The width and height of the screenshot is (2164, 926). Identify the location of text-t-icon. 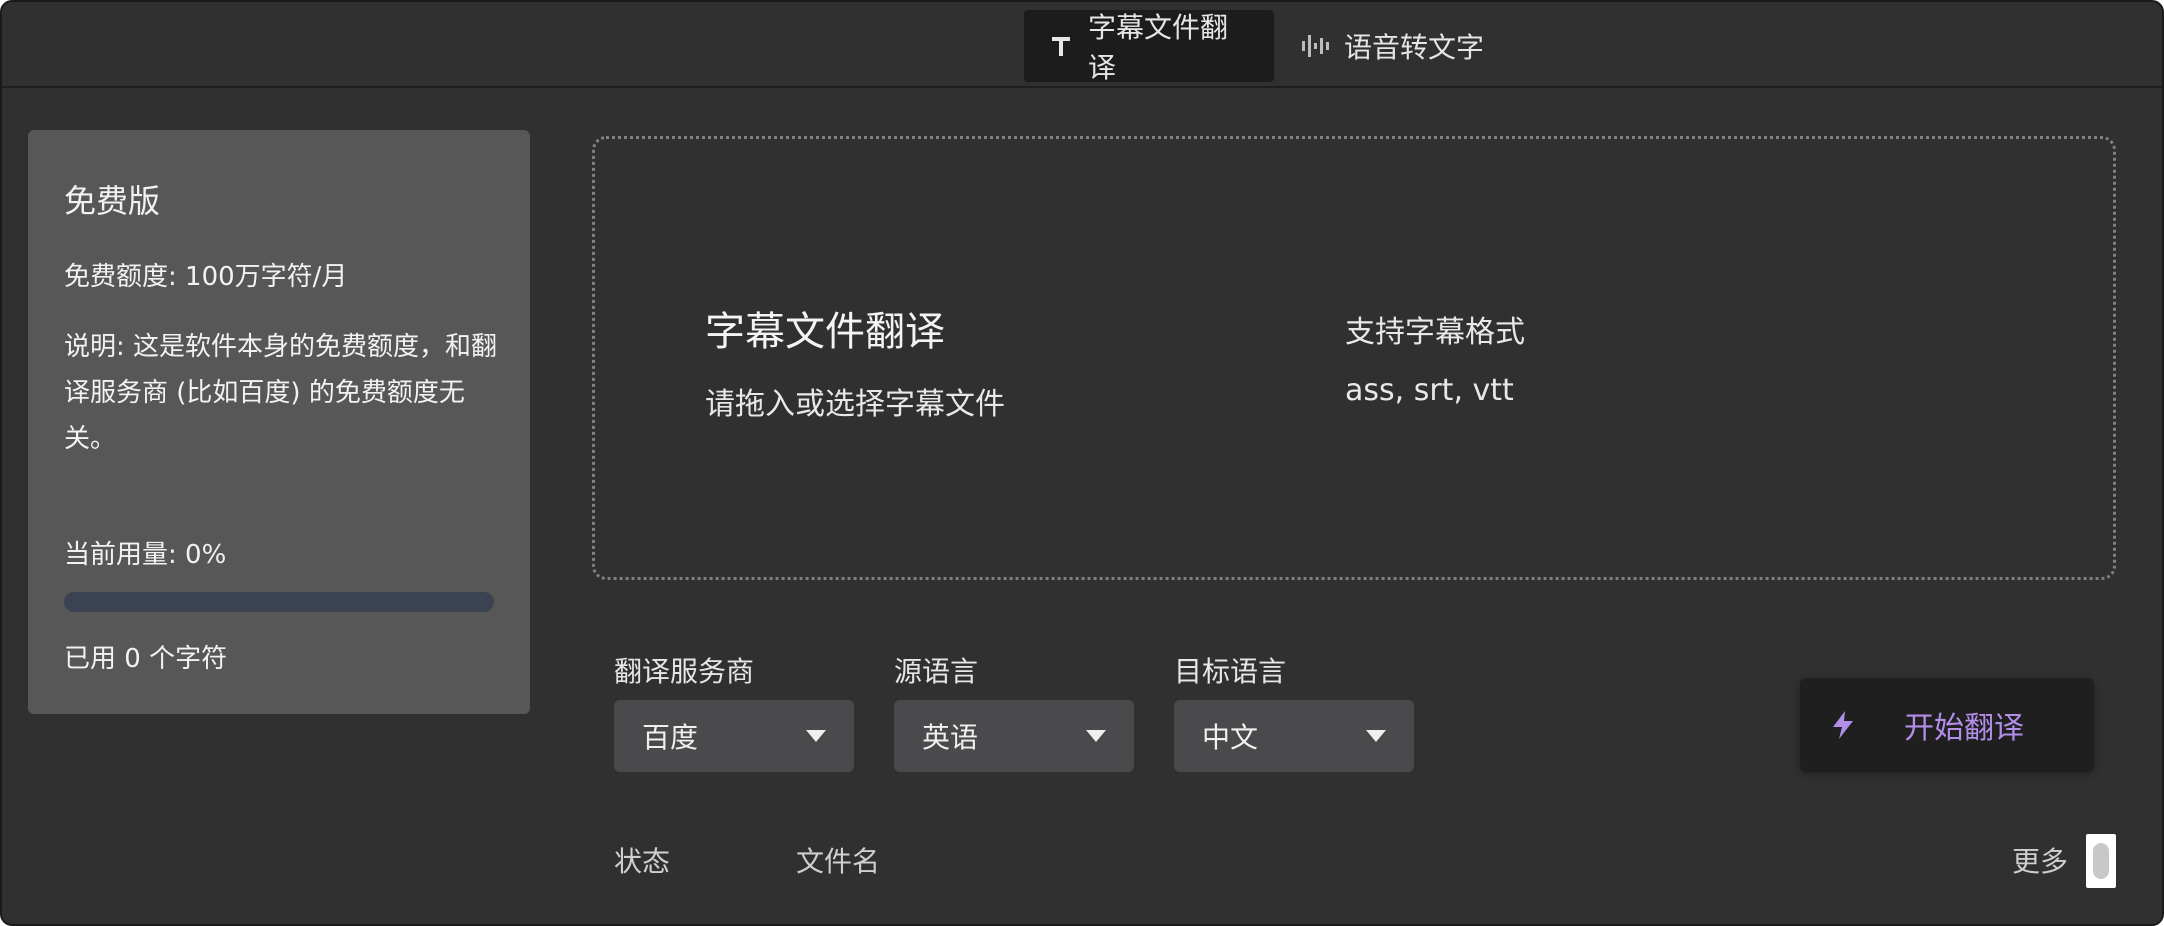
(1061, 46).